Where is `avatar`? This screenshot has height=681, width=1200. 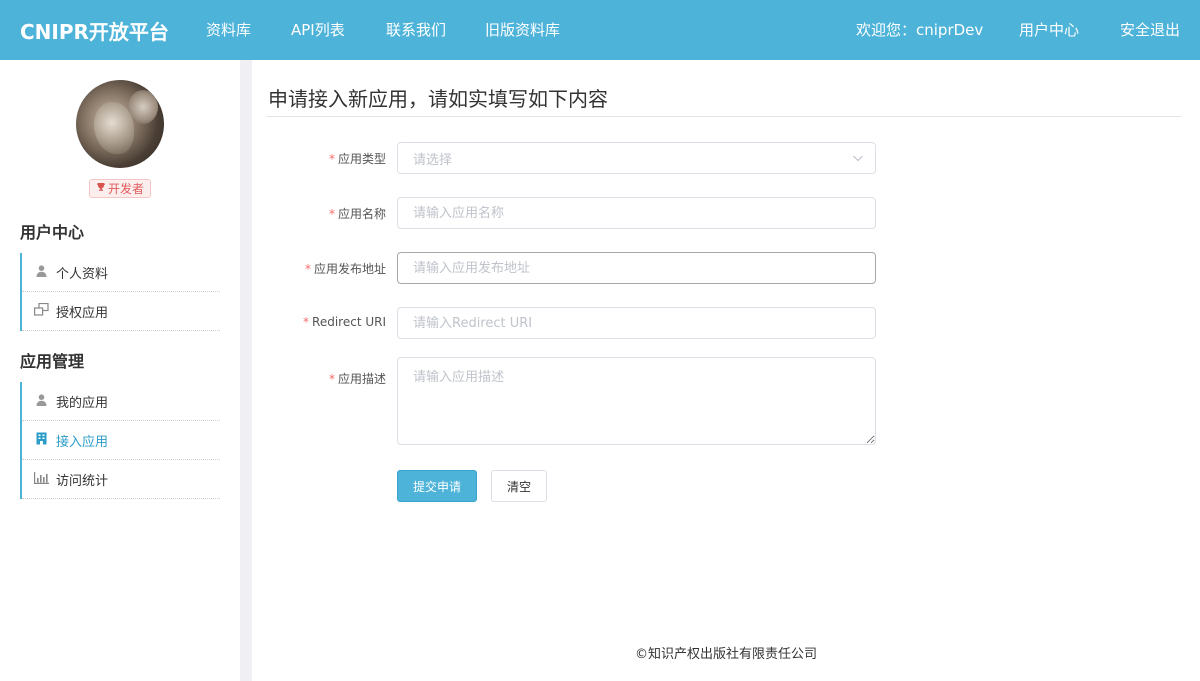 avatar is located at coordinates (120, 124).